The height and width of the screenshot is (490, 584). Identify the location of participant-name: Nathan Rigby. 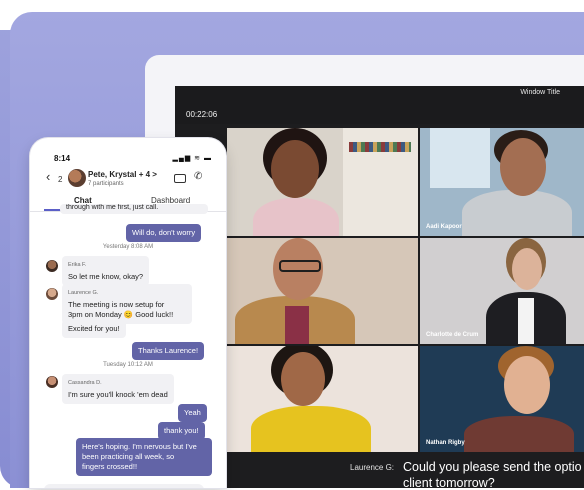
(445, 443).